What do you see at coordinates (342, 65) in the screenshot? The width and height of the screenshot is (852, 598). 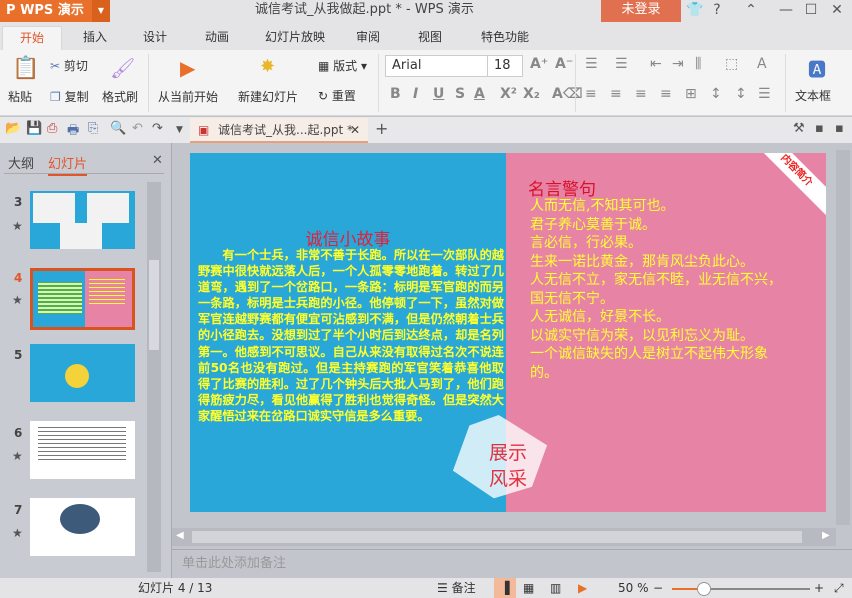 I see `layout-button: ▦ 版式 ▾` at bounding box center [342, 65].